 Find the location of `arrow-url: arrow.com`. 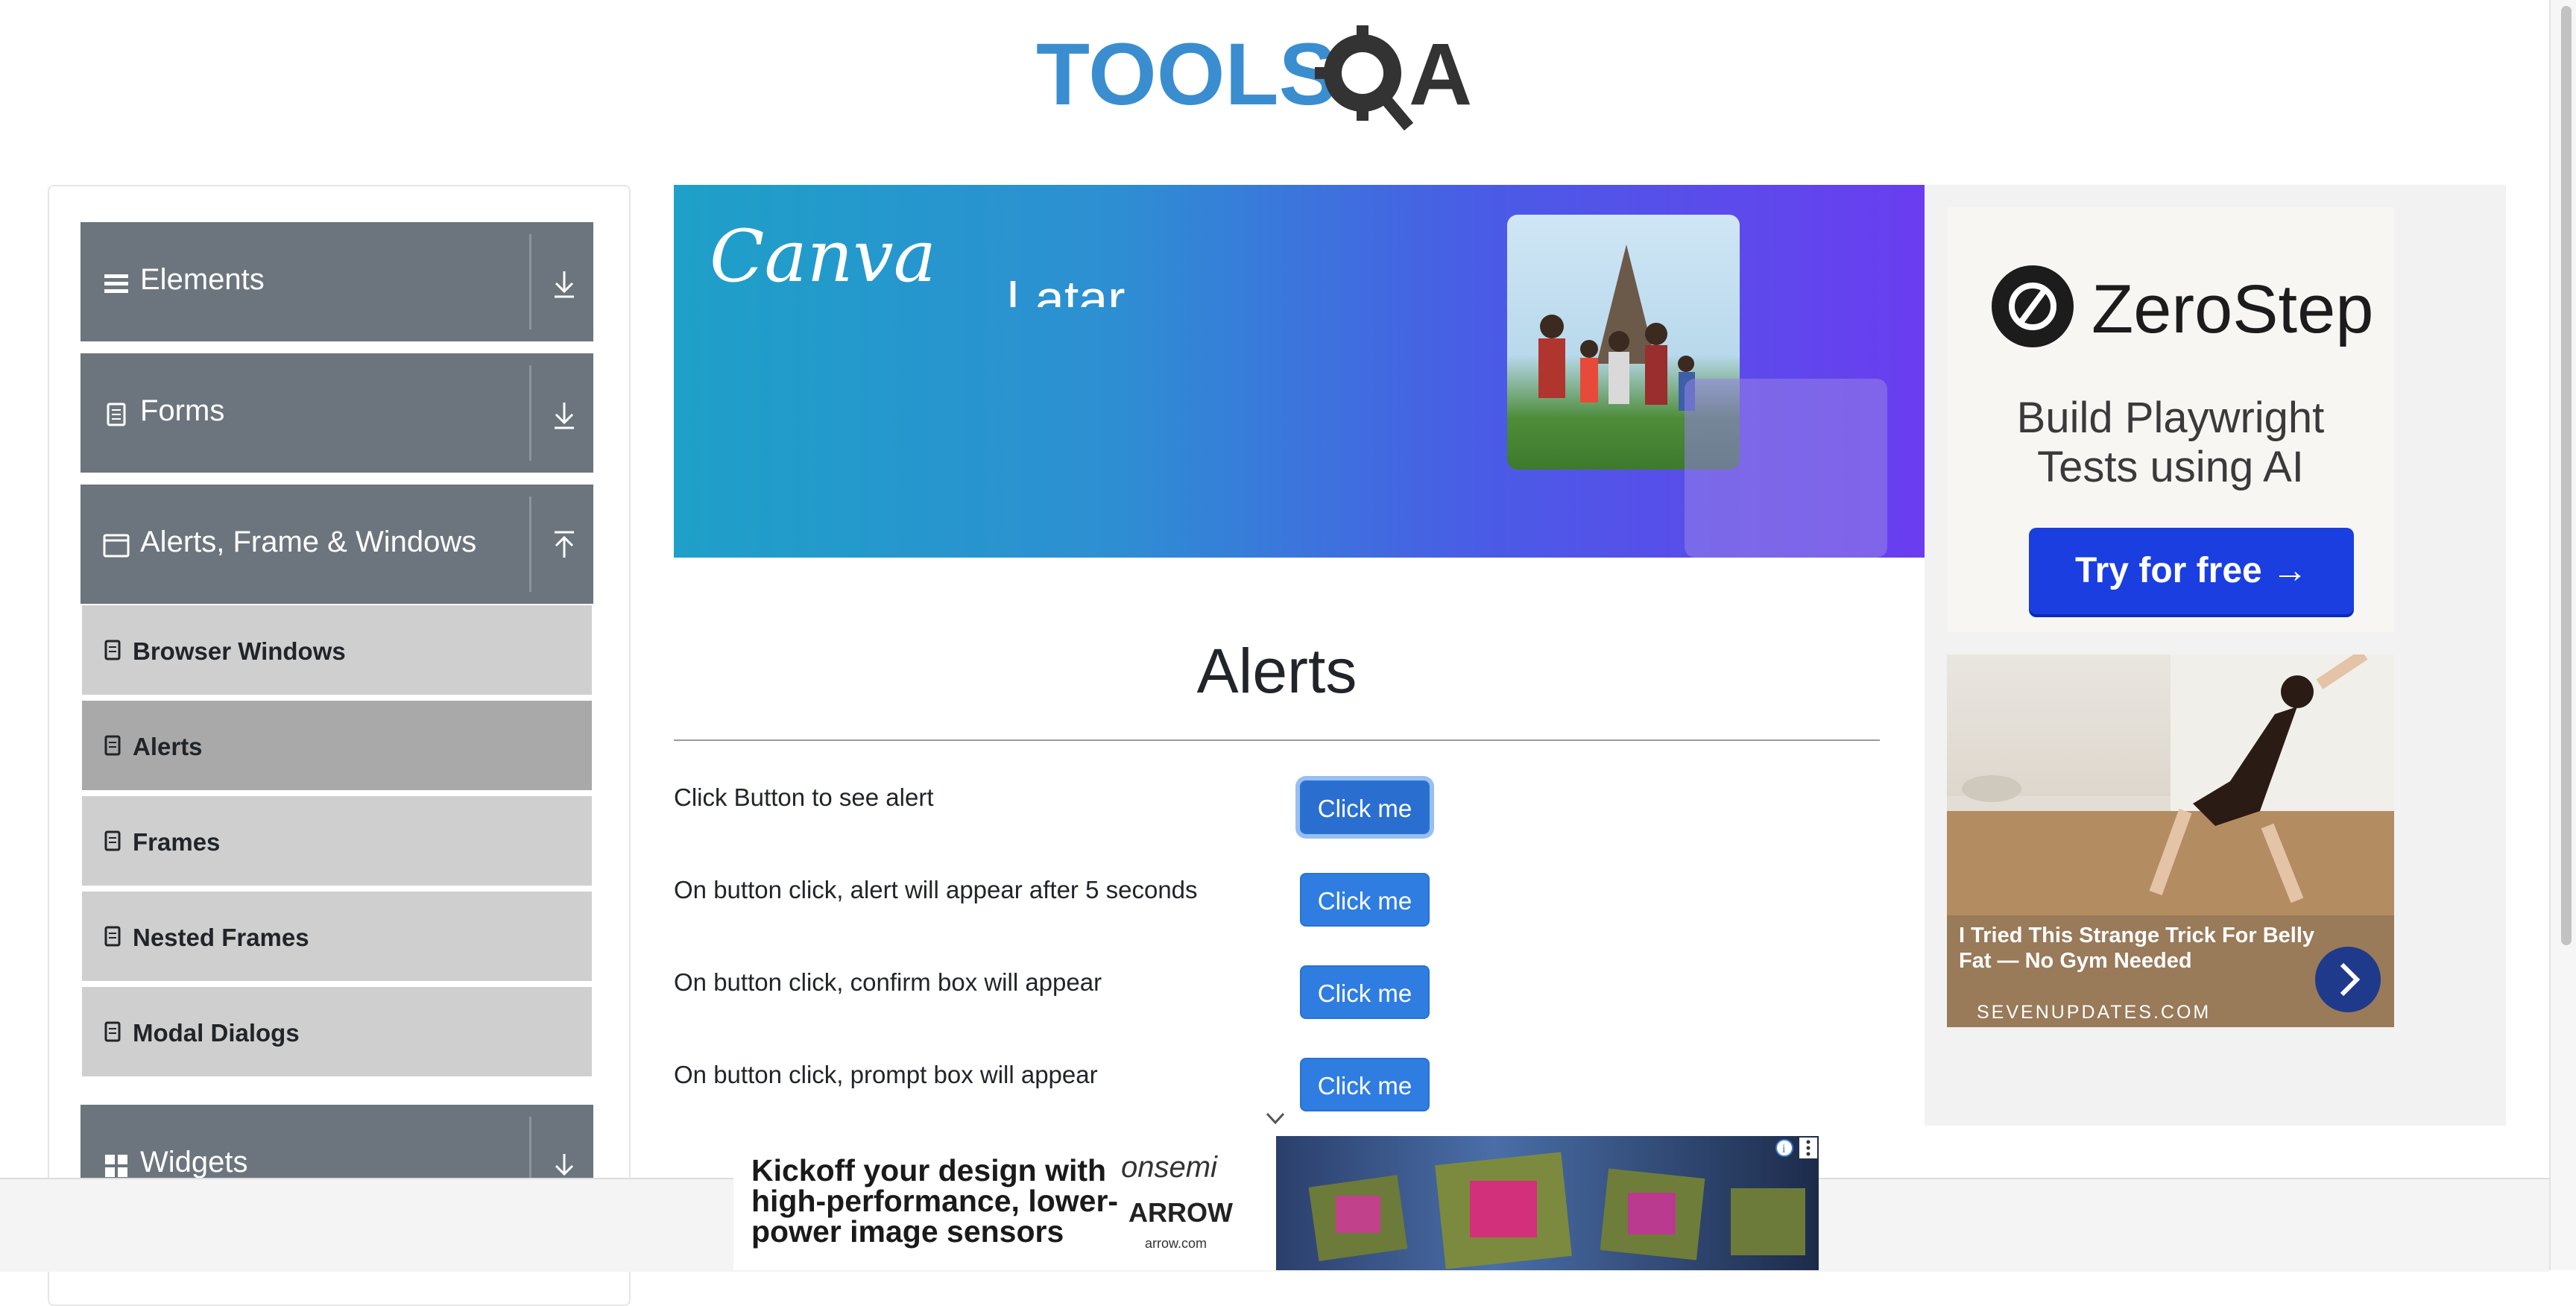

arrow-url: arrow.com is located at coordinates (1176, 1243).